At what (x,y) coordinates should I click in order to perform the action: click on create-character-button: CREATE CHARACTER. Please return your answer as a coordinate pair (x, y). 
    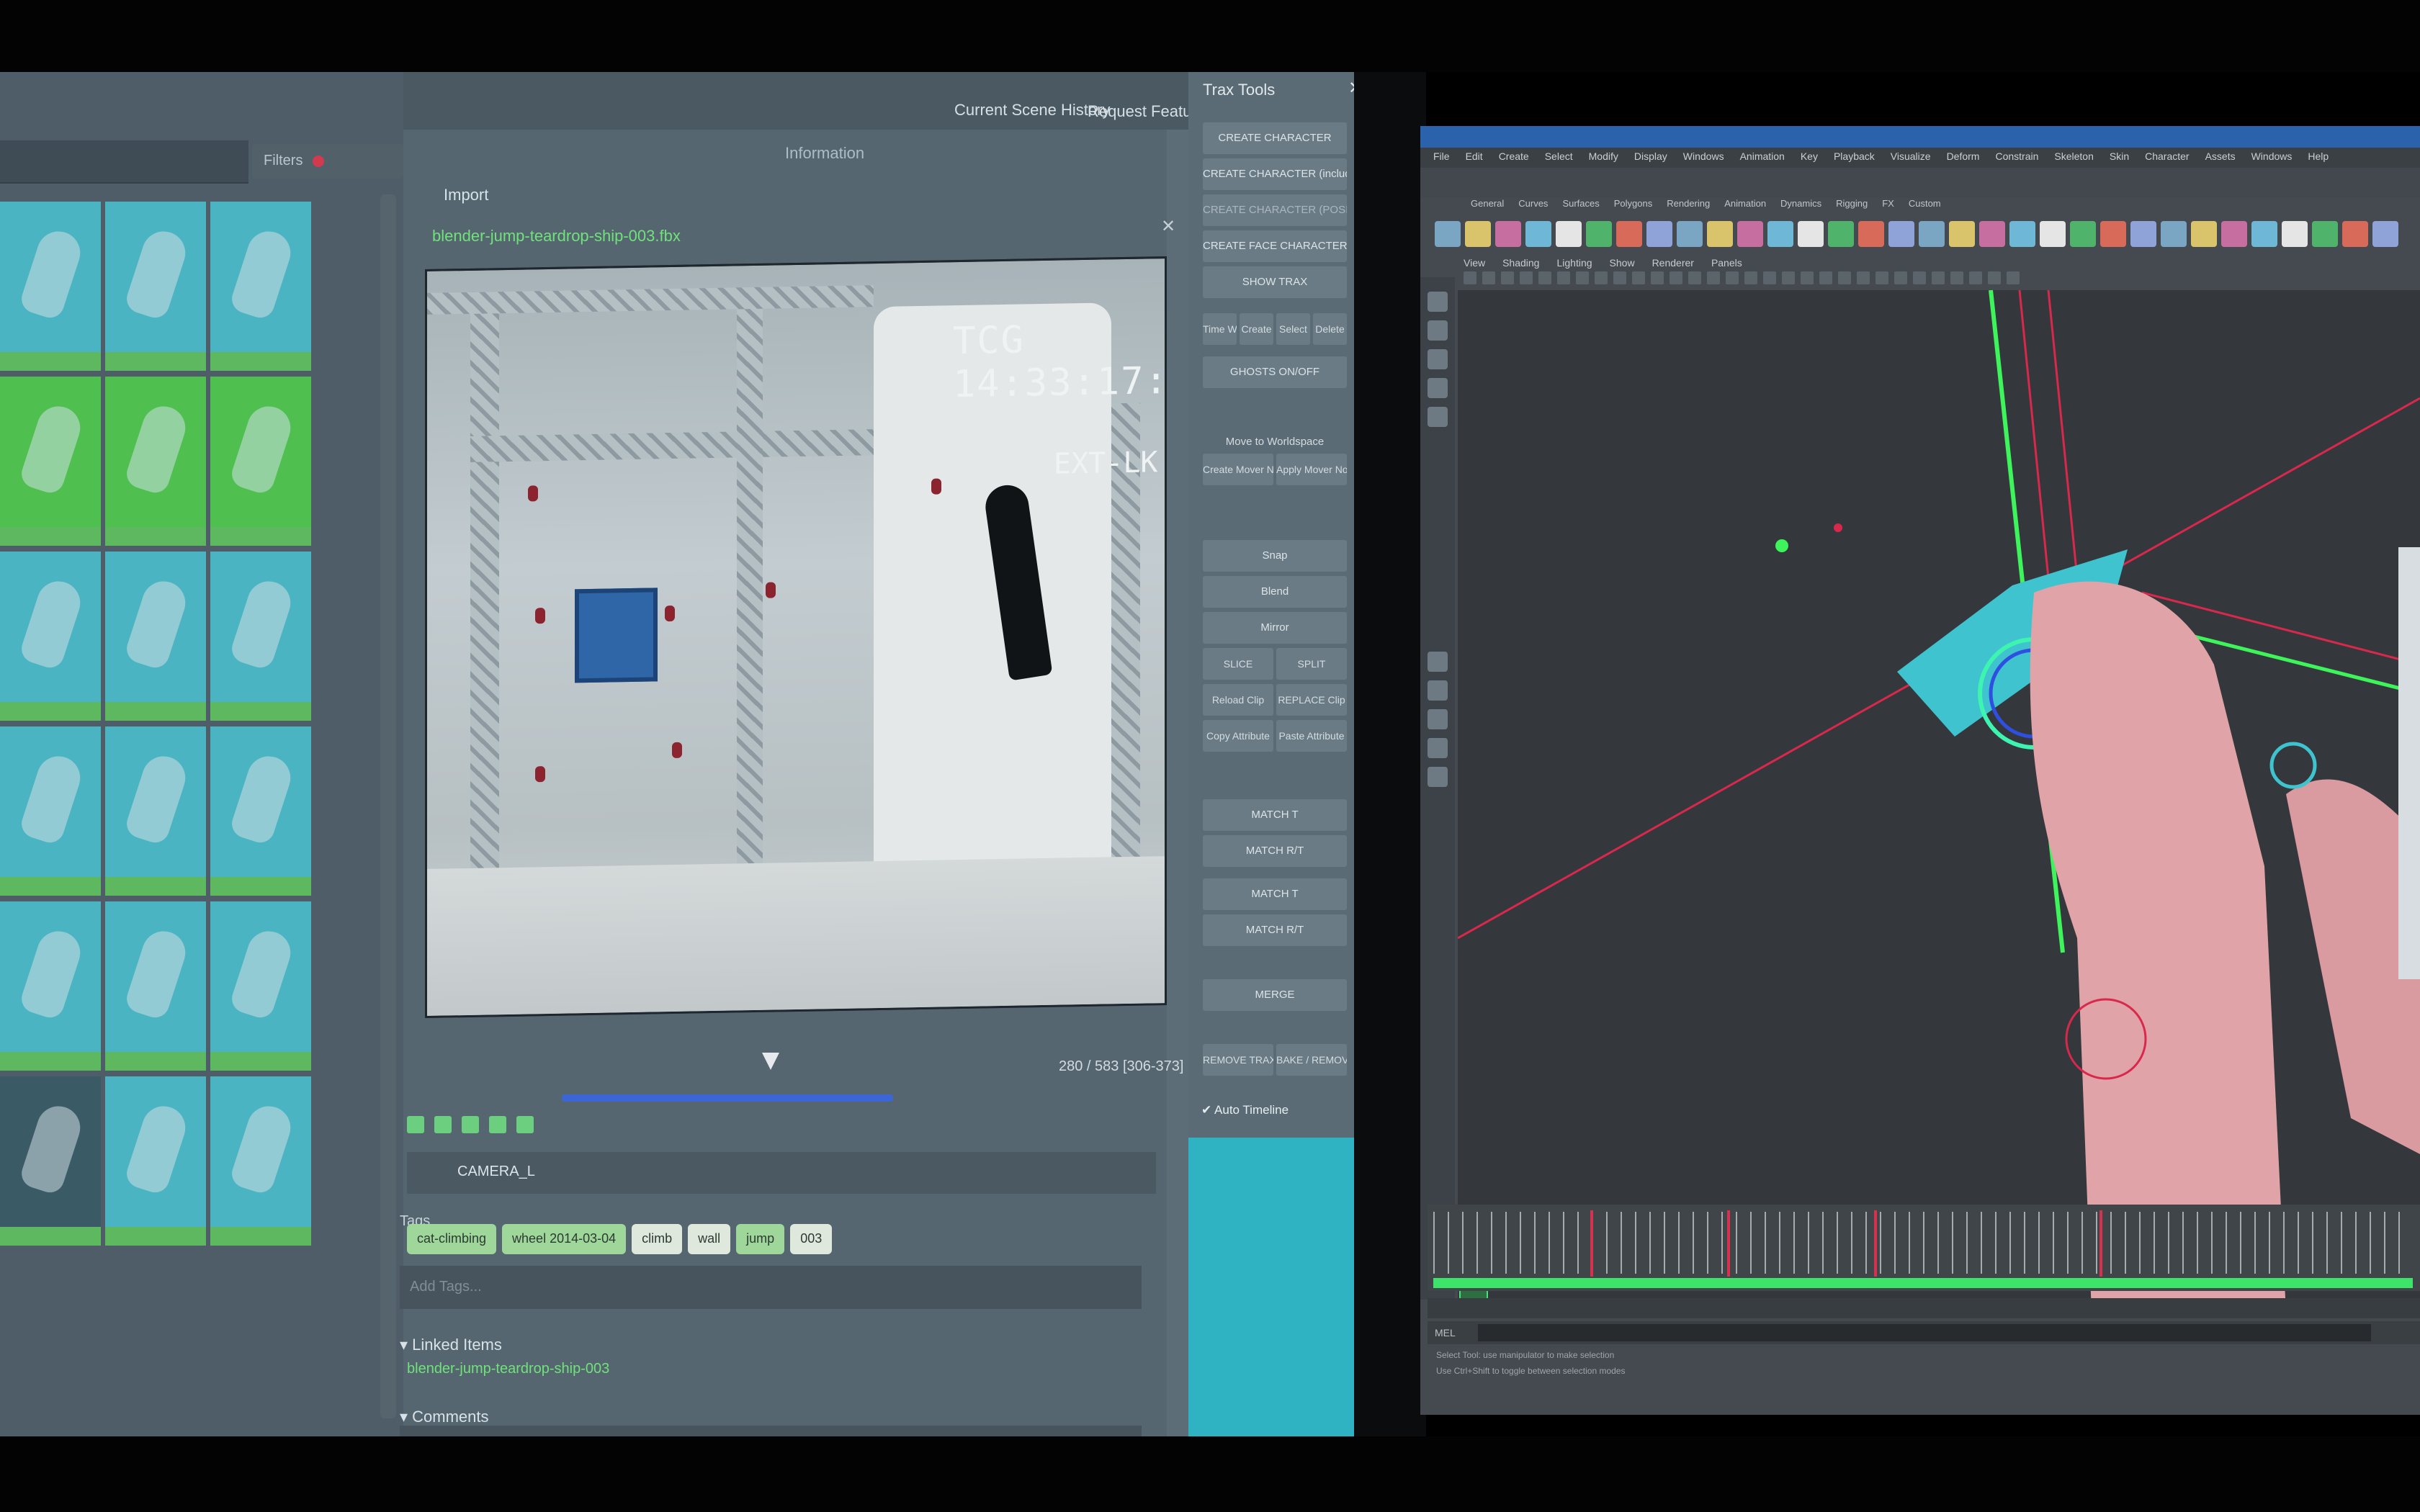
    Looking at the image, I should click on (1275, 138).